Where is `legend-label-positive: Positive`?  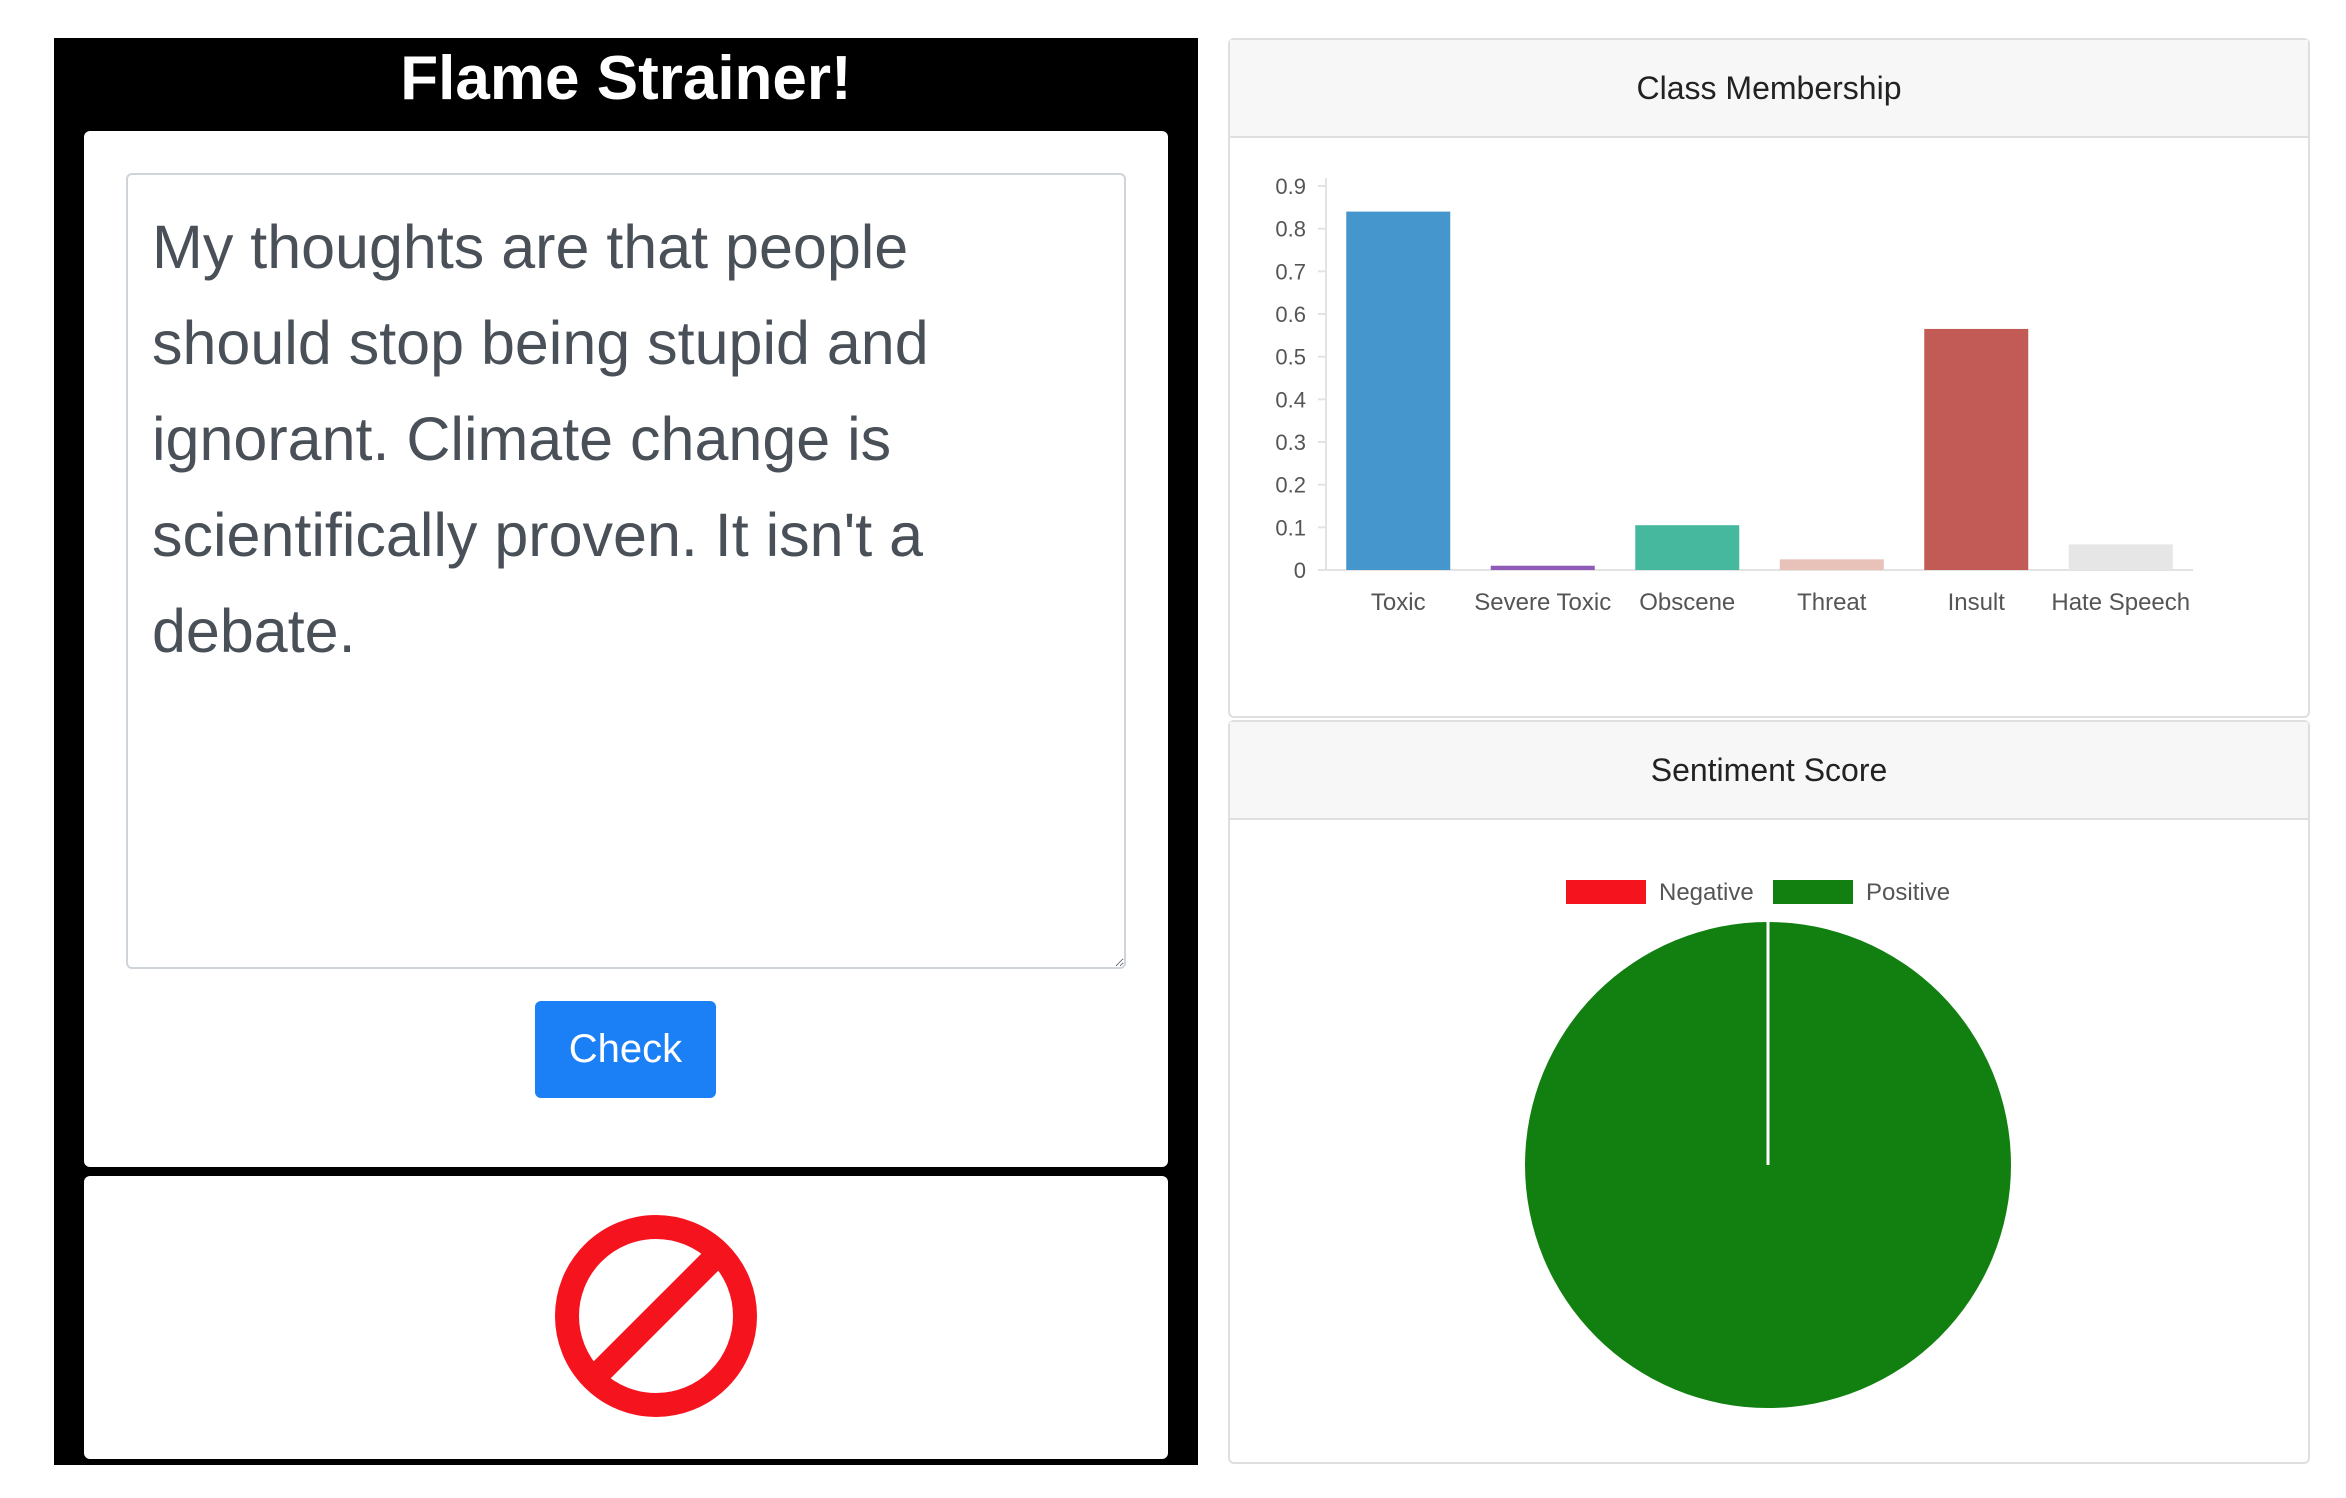
legend-label-positive: Positive is located at coordinates (1908, 892).